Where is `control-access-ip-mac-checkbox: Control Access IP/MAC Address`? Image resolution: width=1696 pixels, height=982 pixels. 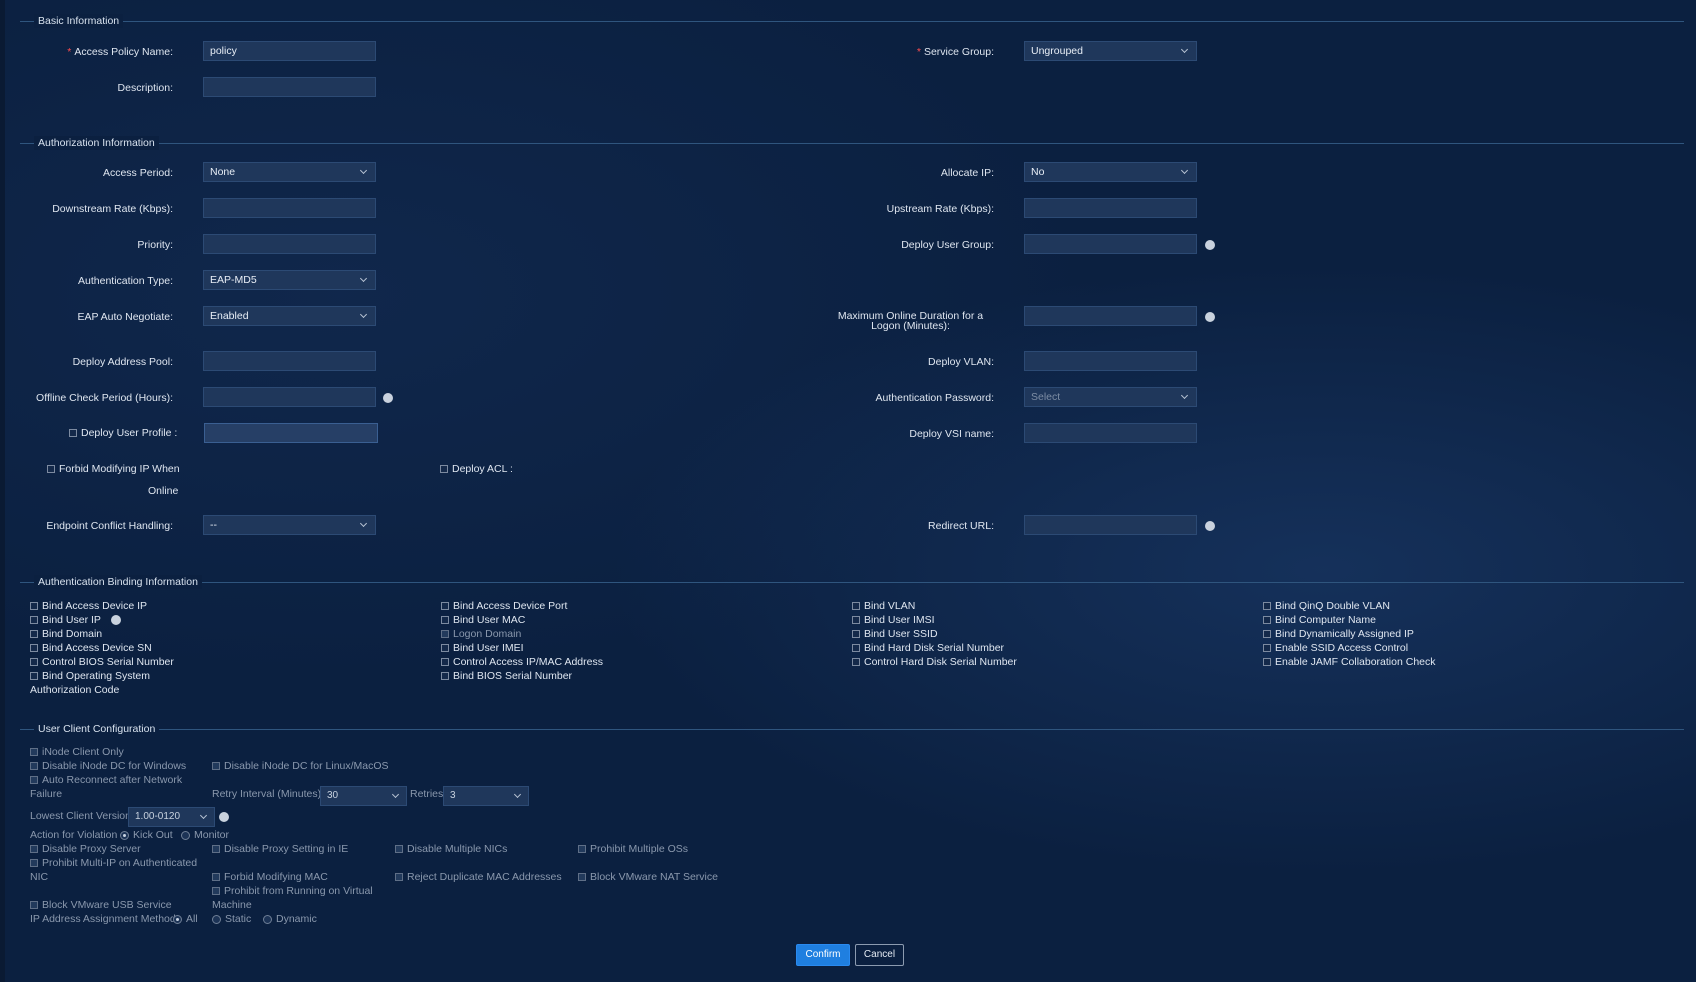 control-access-ip-mac-checkbox: Control Access IP/MAC Address is located at coordinates (522, 662).